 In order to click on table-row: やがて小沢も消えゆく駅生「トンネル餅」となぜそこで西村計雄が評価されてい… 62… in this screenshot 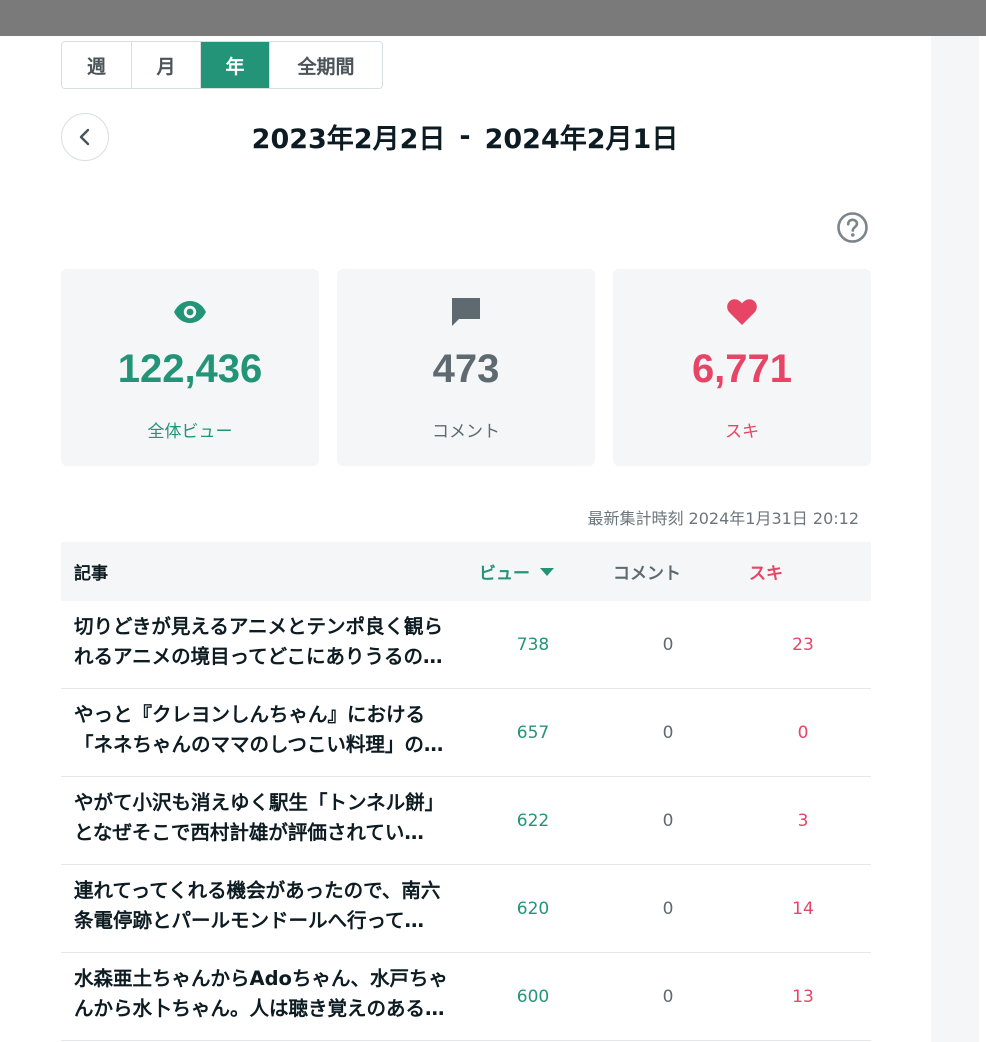, I will do `click(466, 821)`.